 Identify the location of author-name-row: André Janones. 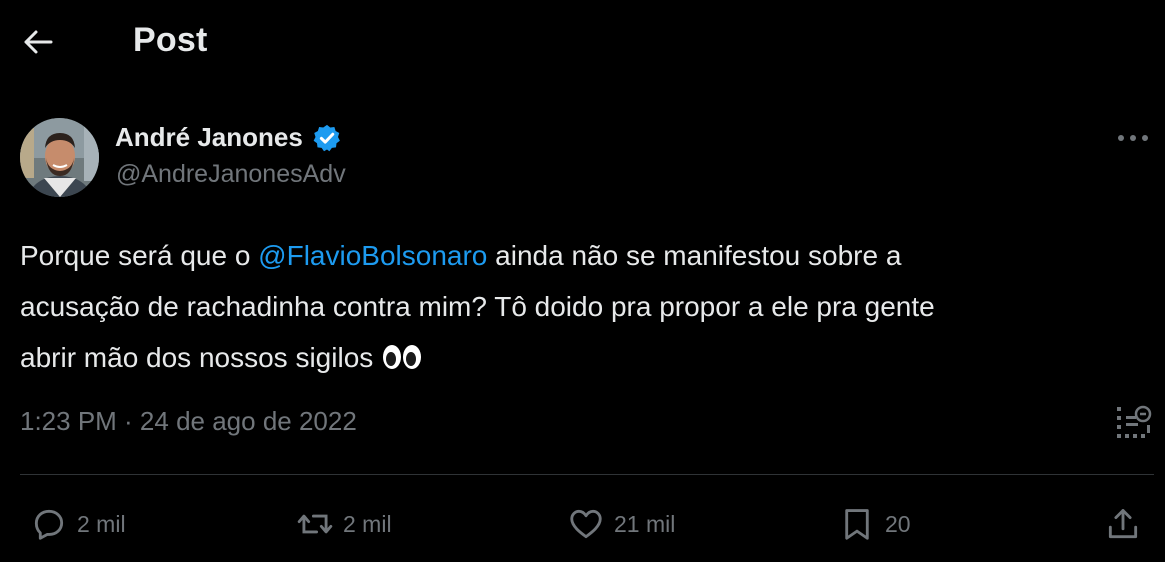
(228, 137).